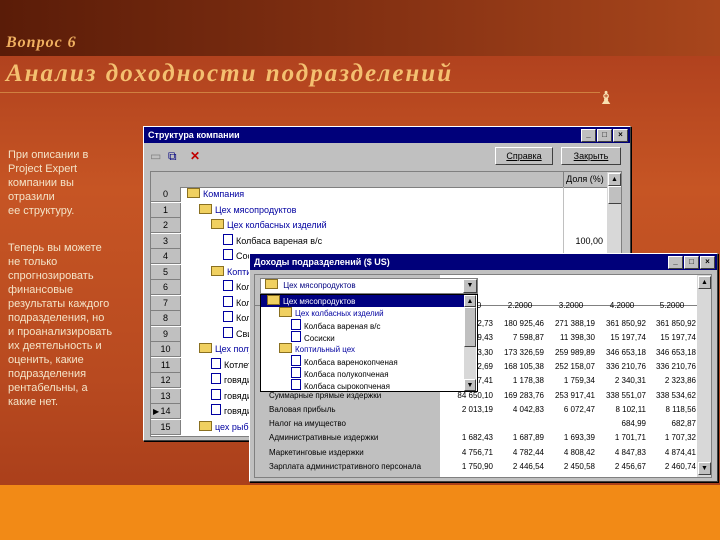 This screenshot has width=720, height=540. I want to click on income-cell: 2 013,19, so click(469, 410).